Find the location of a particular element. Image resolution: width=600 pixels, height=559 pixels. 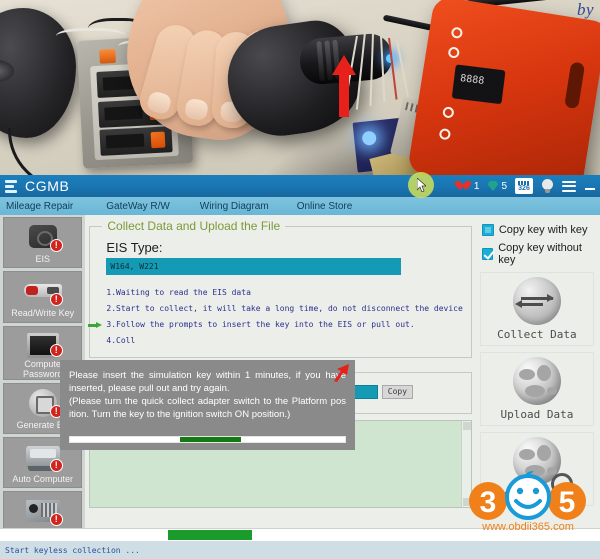

sidebar-item-eis: ! EIS is located at coordinates (43, 243).